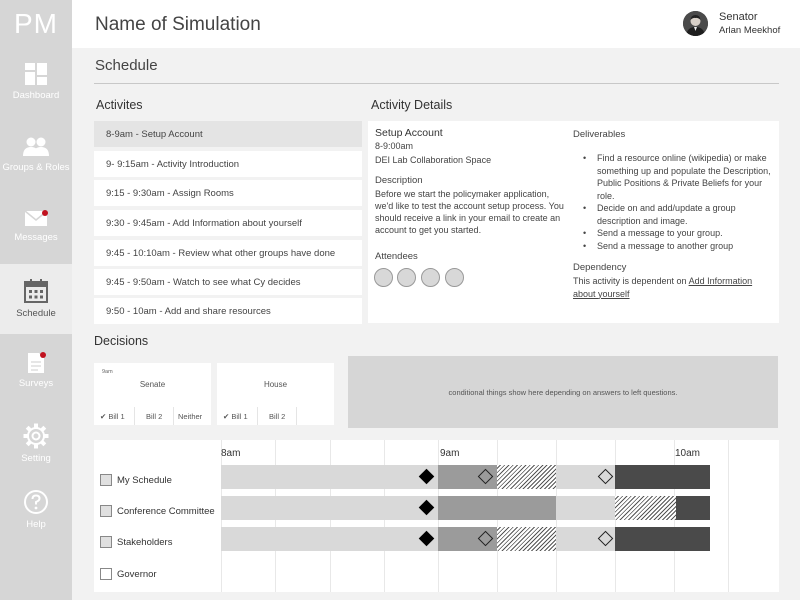 The height and width of the screenshot is (600, 800). What do you see at coordinates (750, 30) in the screenshot?
I see `user-name: Arlan Meekhof` at bounding box center [750, 30].